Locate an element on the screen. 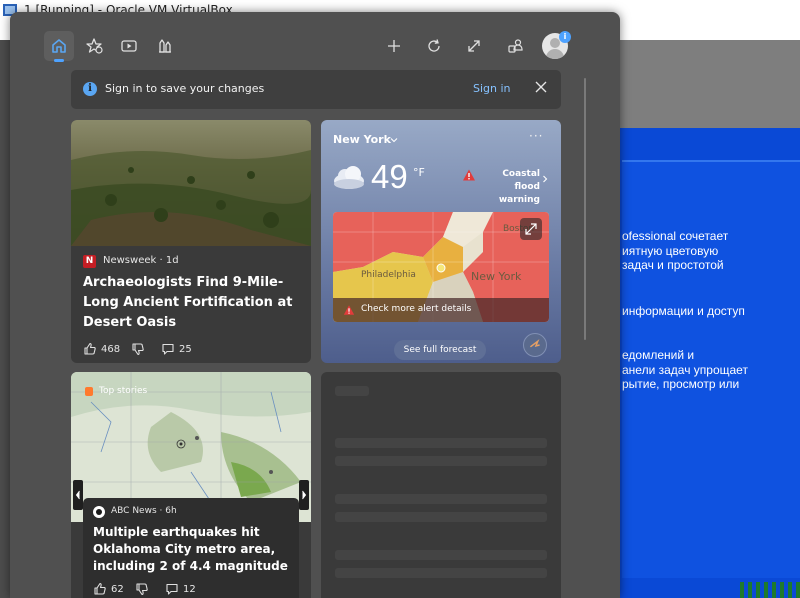 This screenshot has width=800, height=598. temperature-unit: °F is located at coordinates (419, 172).